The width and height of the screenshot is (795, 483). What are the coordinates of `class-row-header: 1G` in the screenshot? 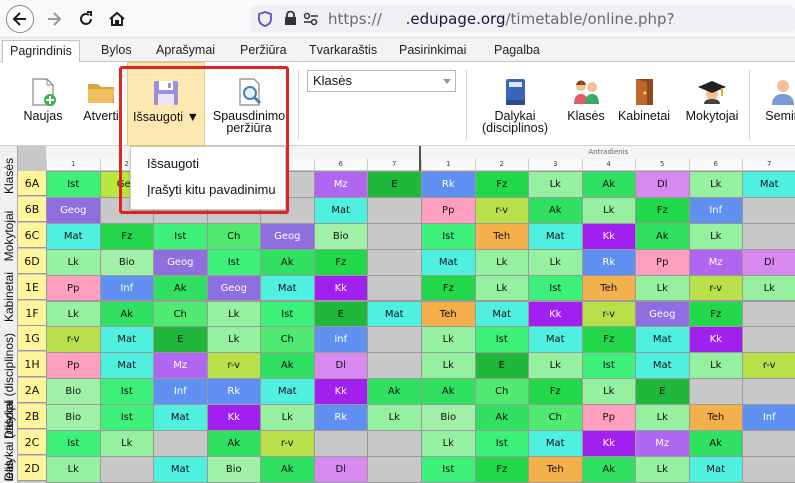 It's located at (32, 339).